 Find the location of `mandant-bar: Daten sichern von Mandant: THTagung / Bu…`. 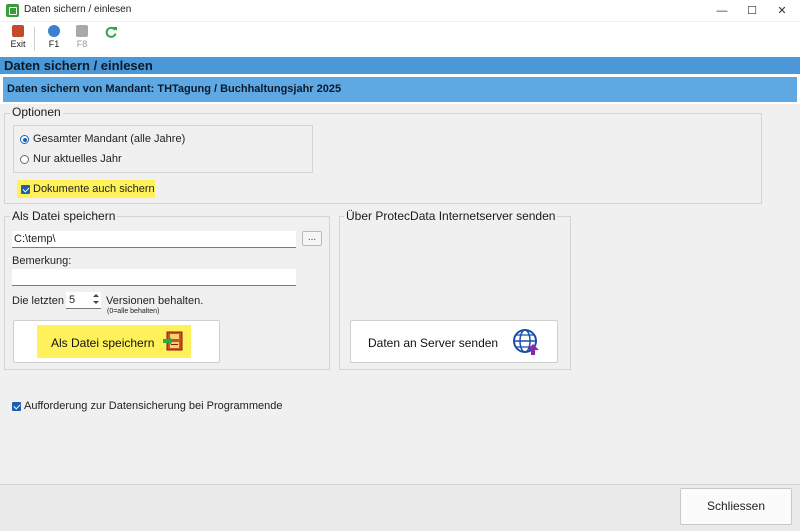

mandant-bar: Daten sichern von Mandant: THTagung / Bu… is located at coordinates (400, 89).